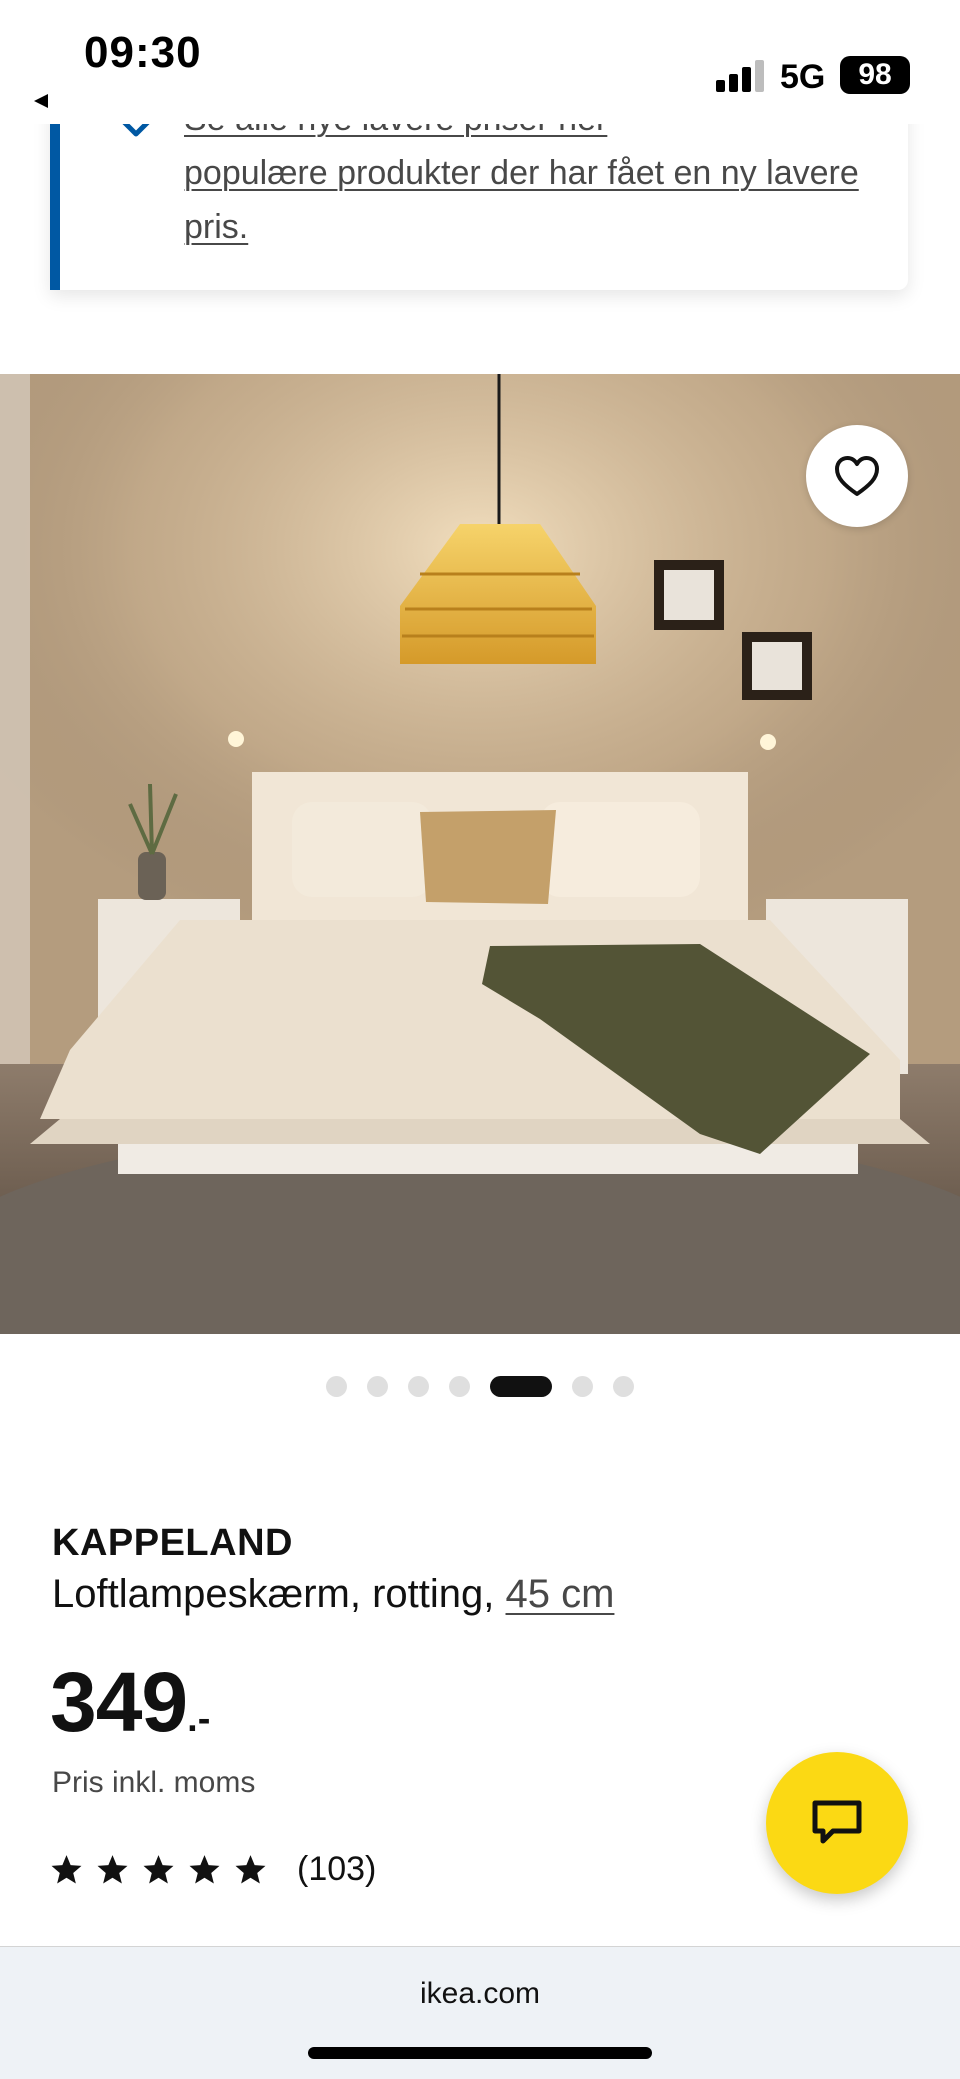 This screenshot has width=960, height=2079. What do you see at coordinates (41, 101) in the screenshot?
I see `back-to-app-icon` at bounding box center [41, 101].